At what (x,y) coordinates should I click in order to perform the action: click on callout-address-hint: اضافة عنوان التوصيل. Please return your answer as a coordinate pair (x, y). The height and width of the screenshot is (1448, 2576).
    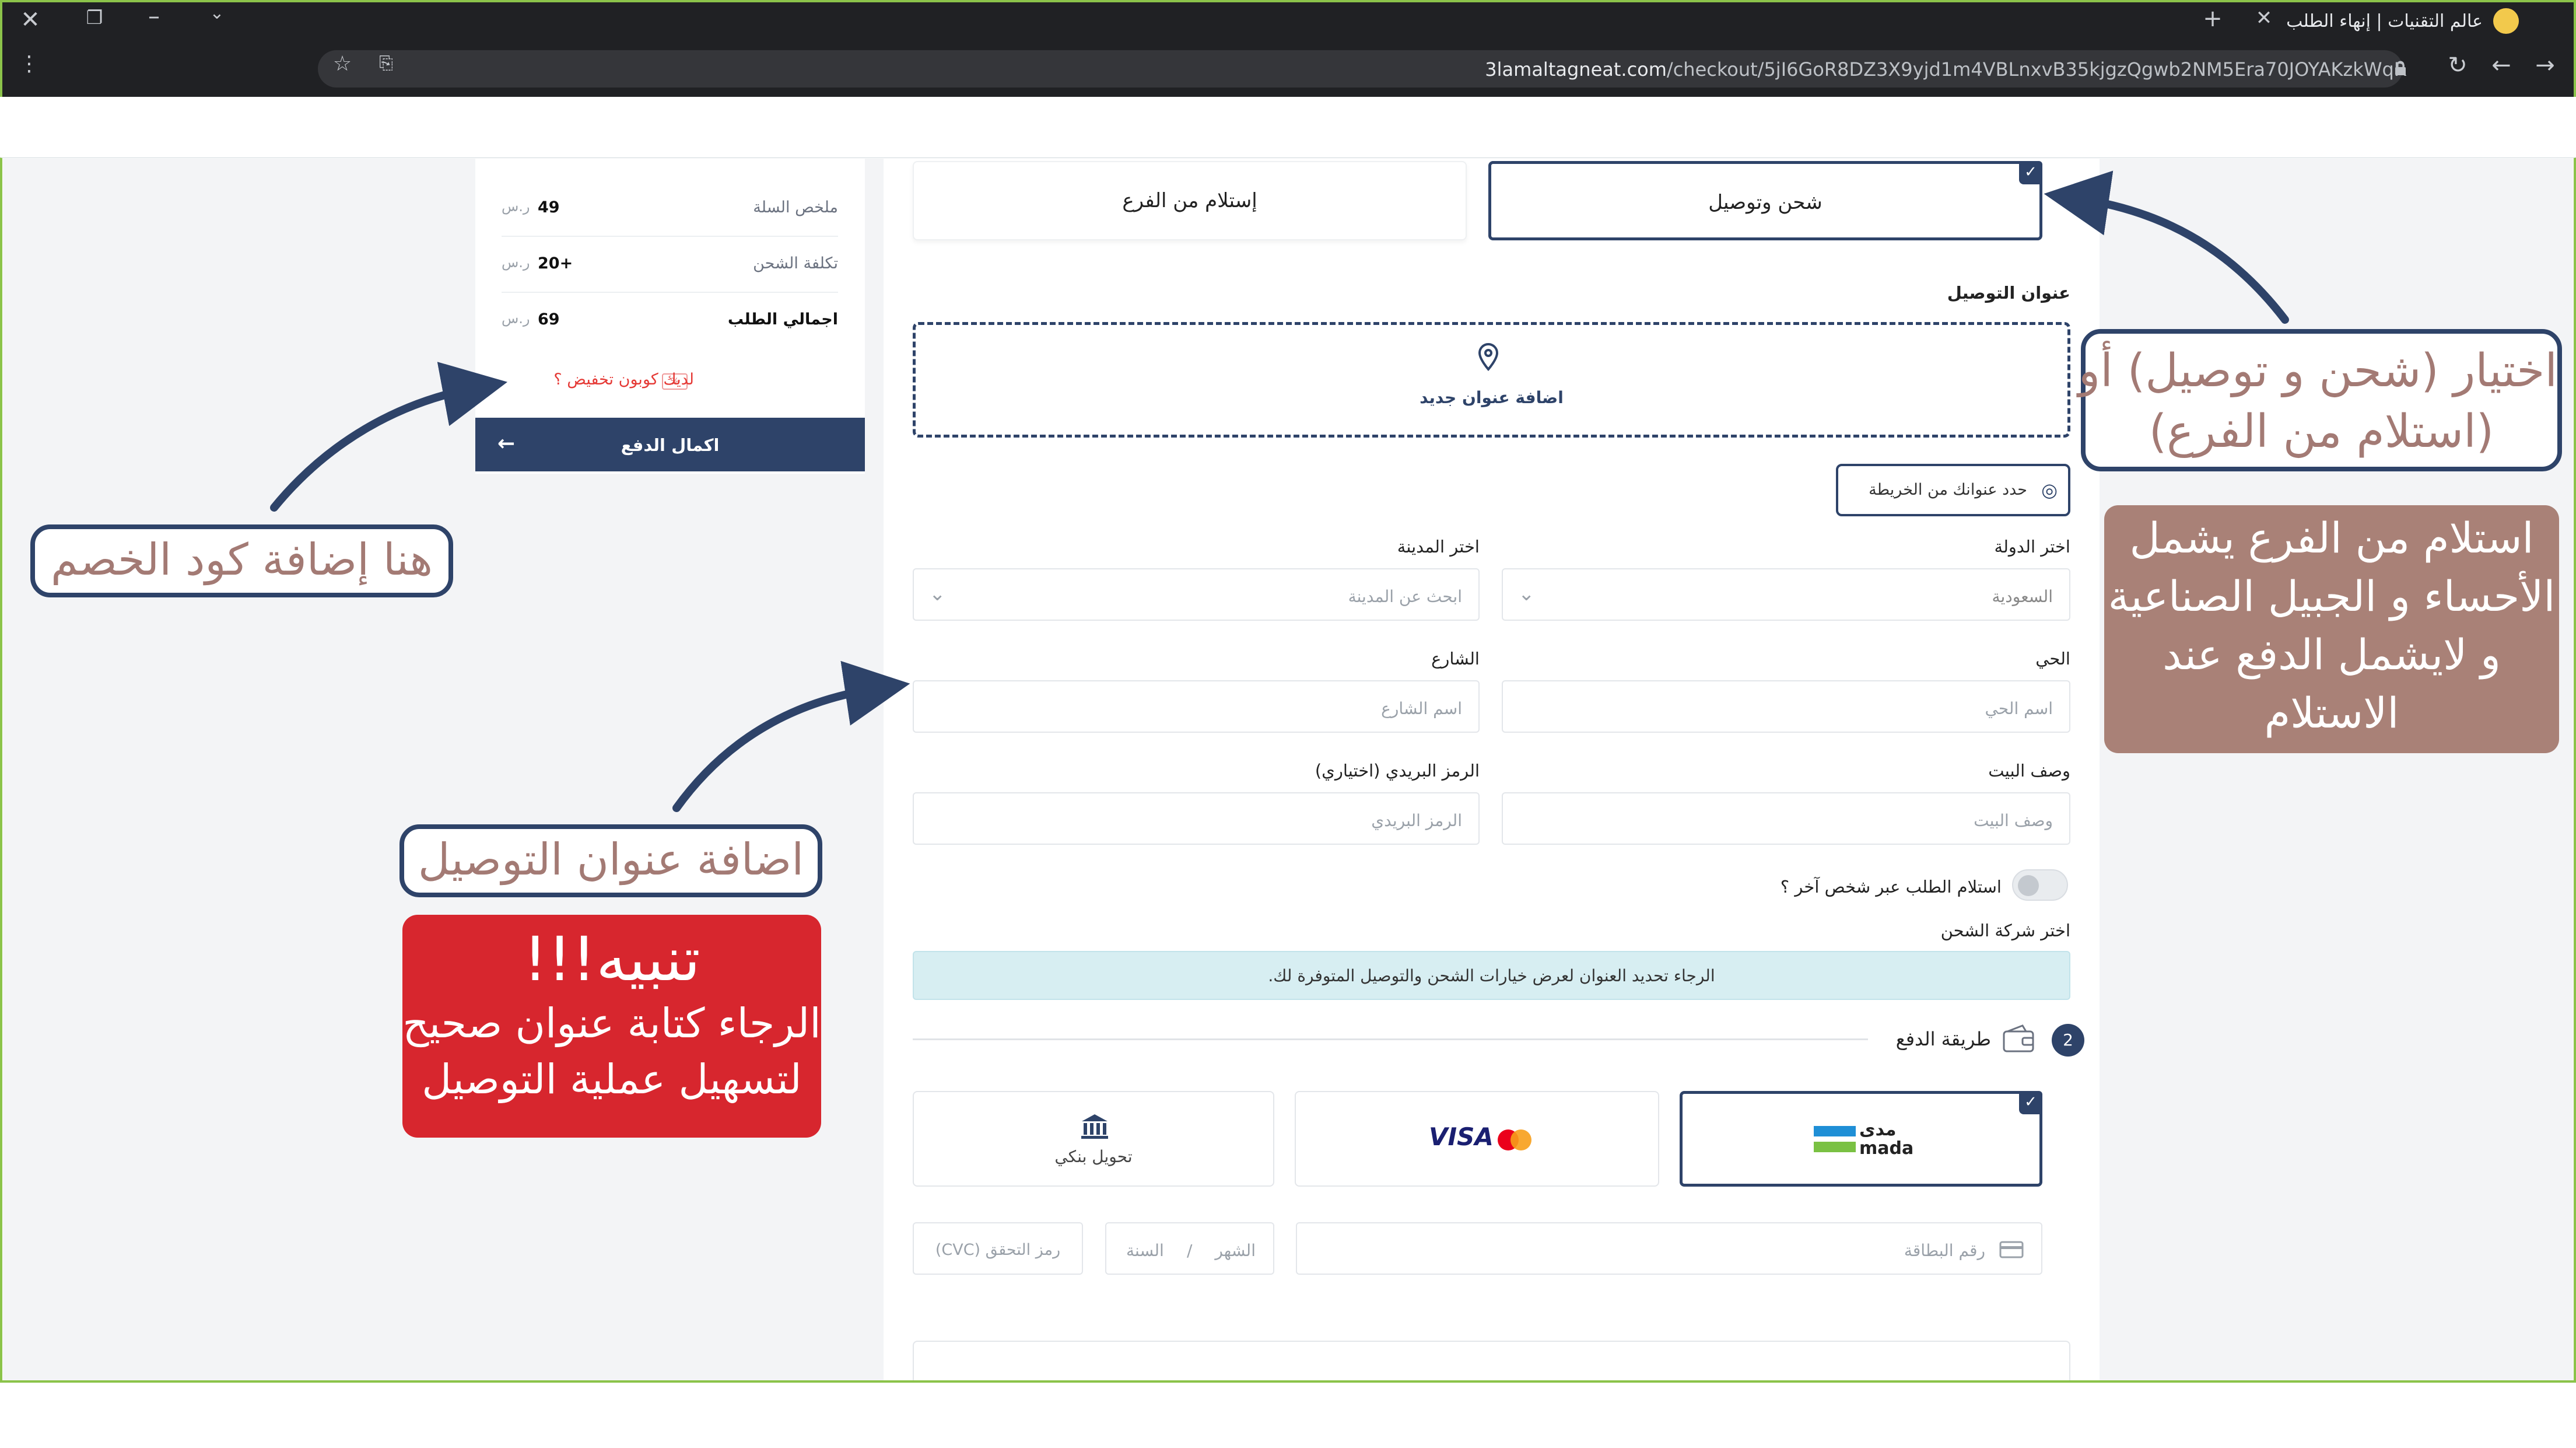
    Looking at the image, I should click on (610, 860).